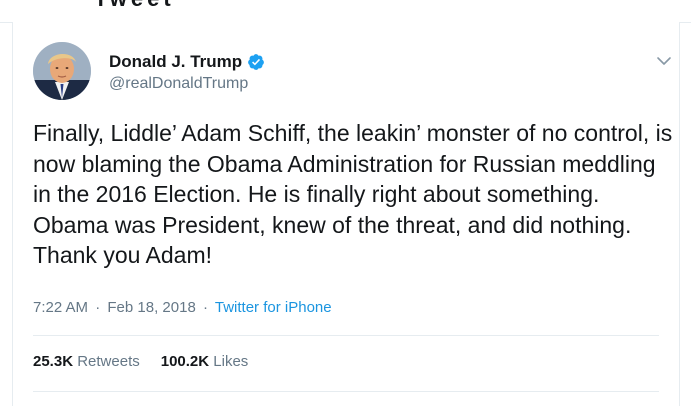 This screenshot has height=406, width=691. I want to click on likes-stat: 100.2K Likes, so click(205, 362).